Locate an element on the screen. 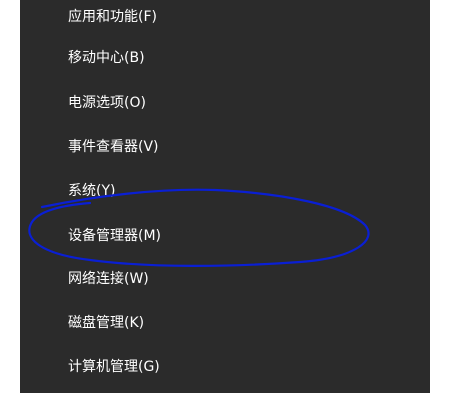  menu-item-mobility-center: 移动中心(B) is located at coordinates (225, 57).